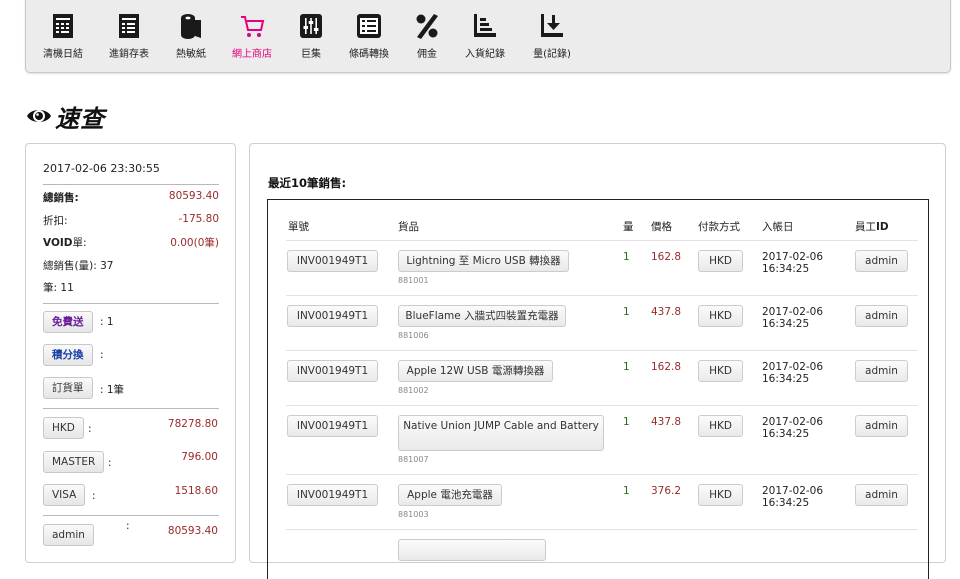  I want to click on tool-label: 入貨紀錄, so click(485, 54).